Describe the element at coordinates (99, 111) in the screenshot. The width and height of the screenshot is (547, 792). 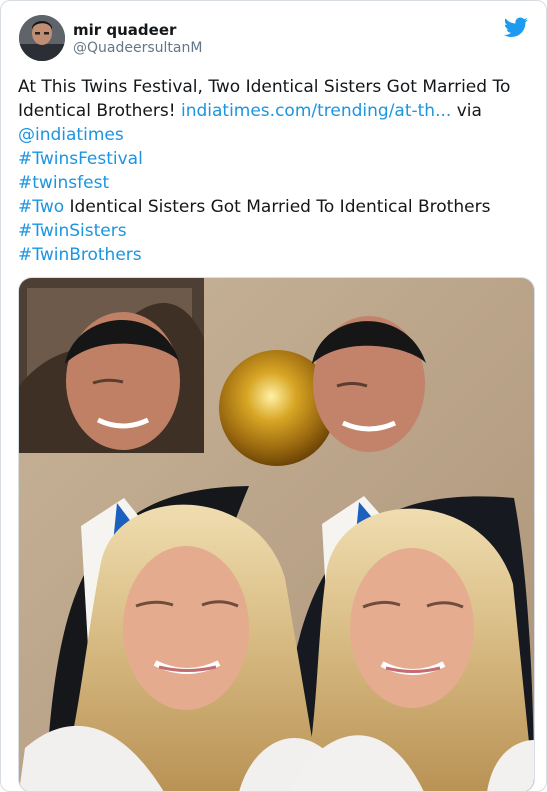
I see `tweet-text-segment: Identical Brothers!` at that location.